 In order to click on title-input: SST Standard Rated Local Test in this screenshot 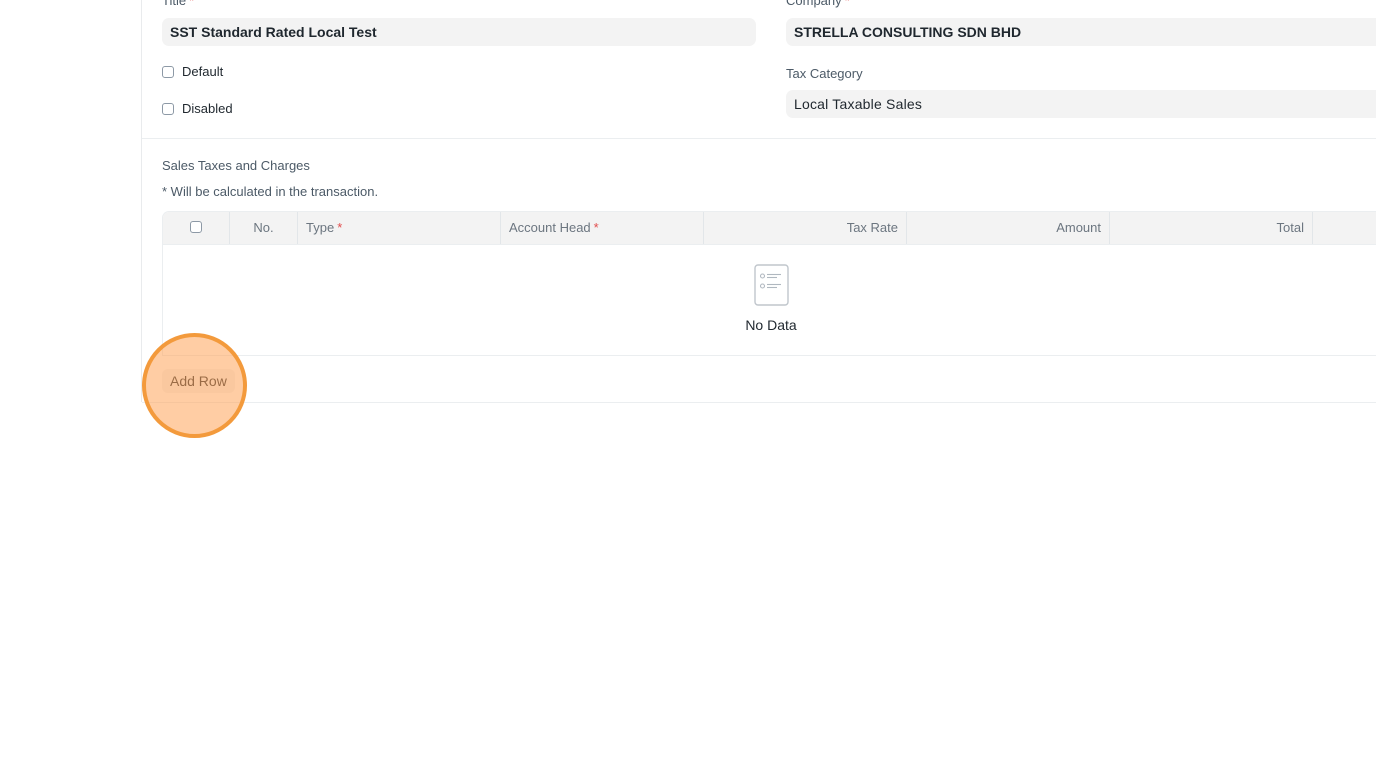, I will do `click(459, 32)`.